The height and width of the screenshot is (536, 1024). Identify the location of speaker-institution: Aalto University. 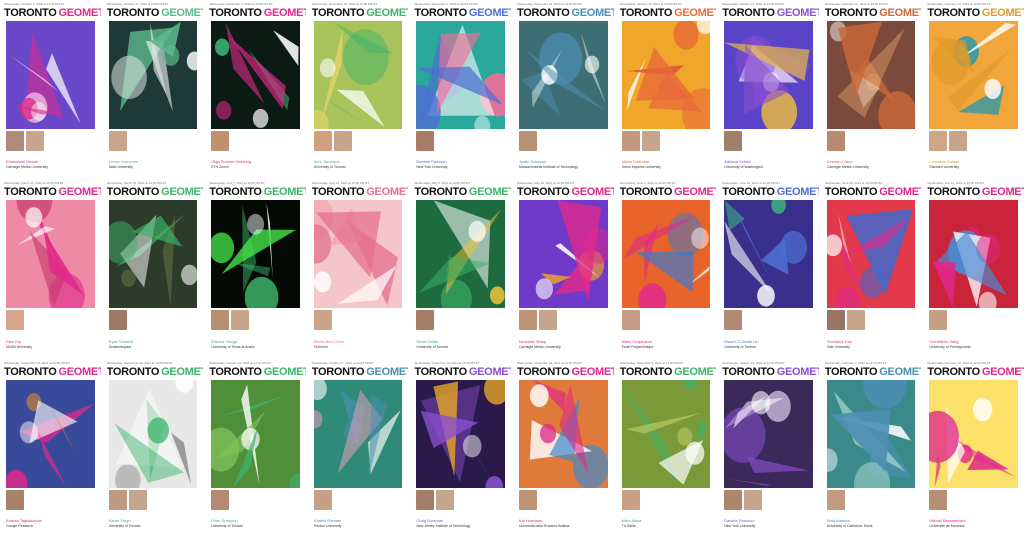
(120, 167).